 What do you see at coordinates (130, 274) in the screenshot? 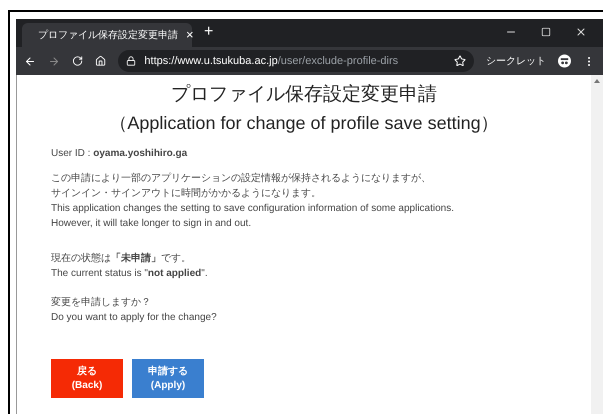
I see `status-text: The current status is "not applied".` at bounding box center [130, 274].